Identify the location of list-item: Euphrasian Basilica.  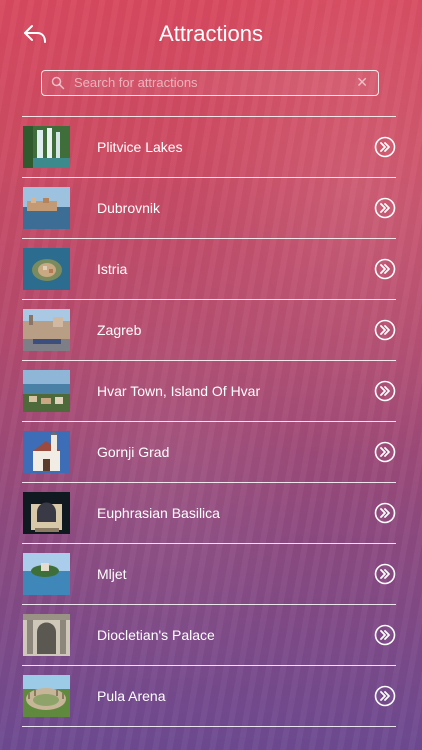
(209, 513).